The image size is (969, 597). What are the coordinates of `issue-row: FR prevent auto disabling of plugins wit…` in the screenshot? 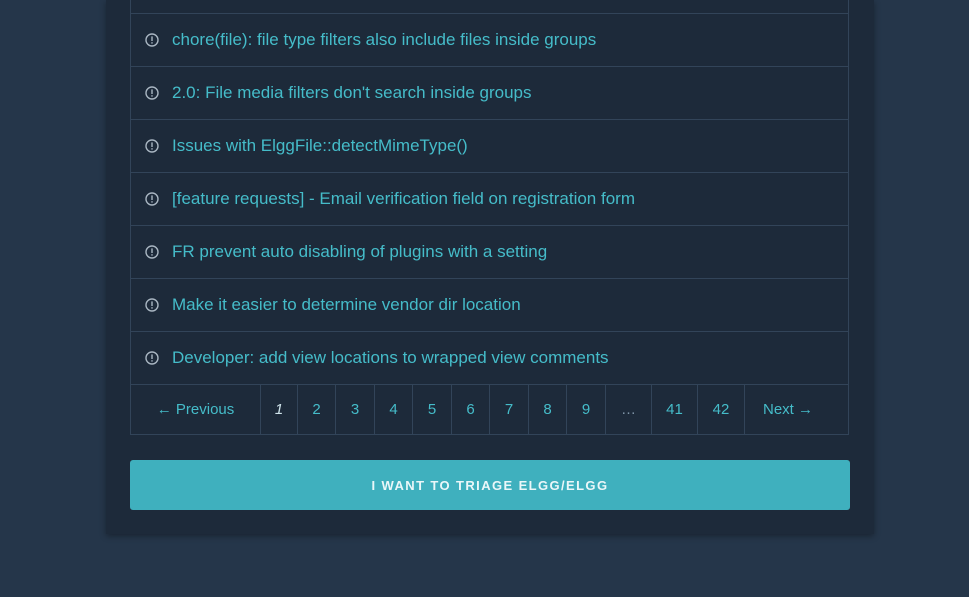 It's located at (489, 252).